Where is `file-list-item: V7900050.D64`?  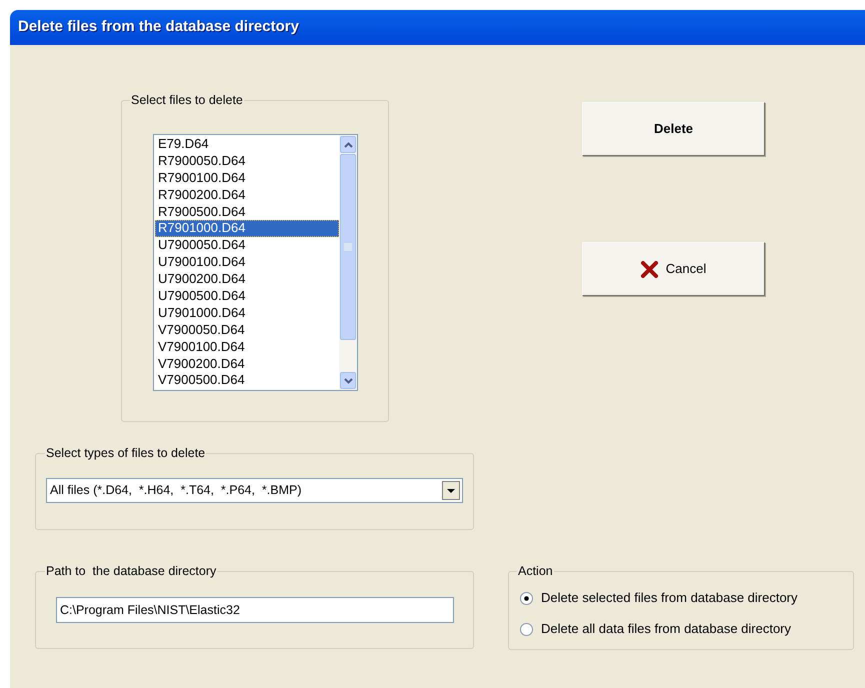
file-list-item: V7900050.D64 is located at coordinates (247, 330).